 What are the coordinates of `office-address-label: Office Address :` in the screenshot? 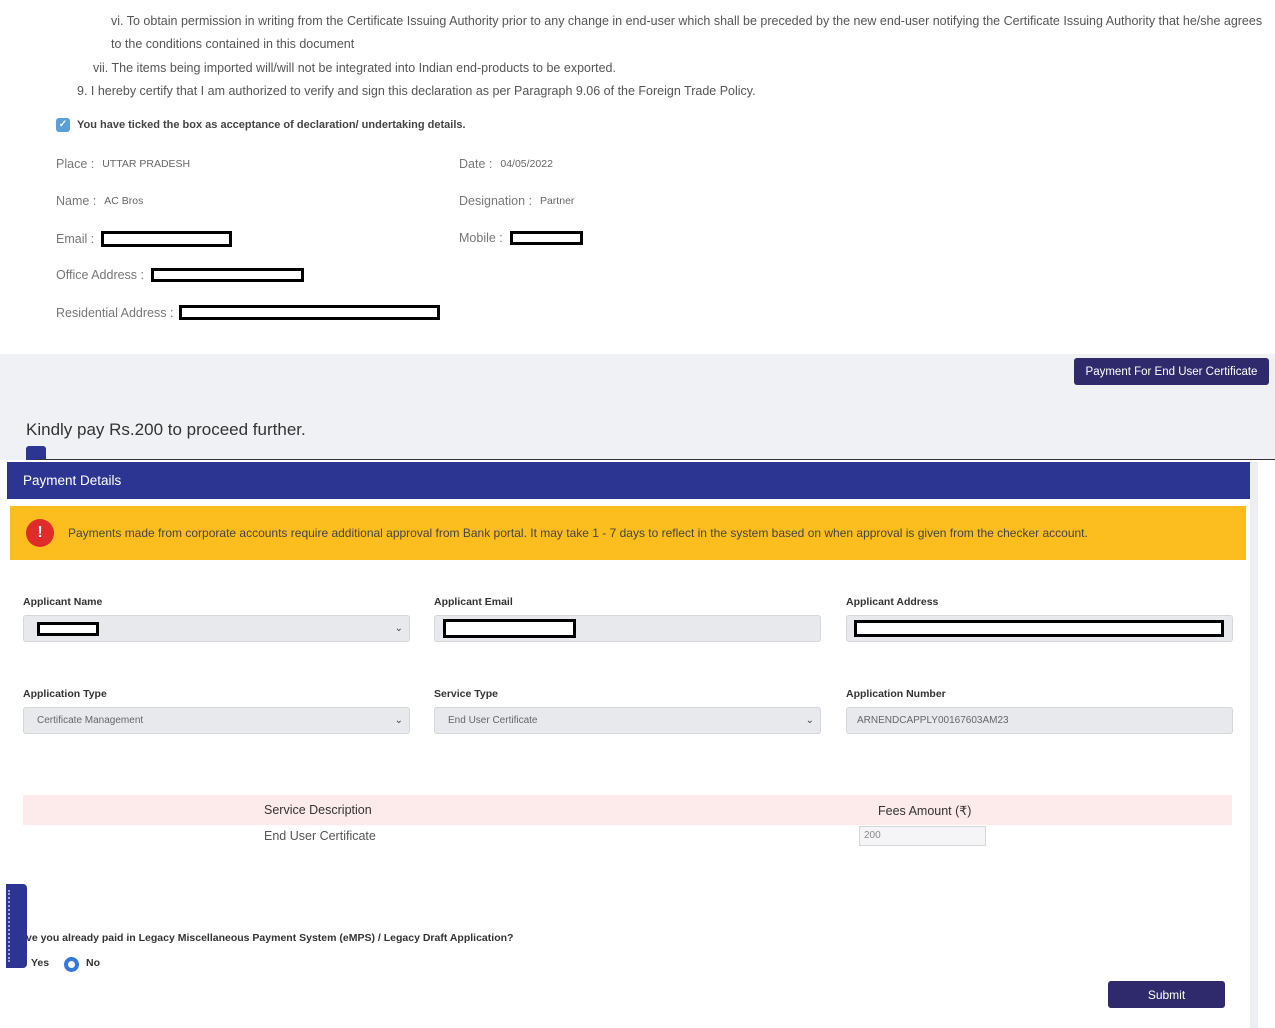 It's located at (100, 275).